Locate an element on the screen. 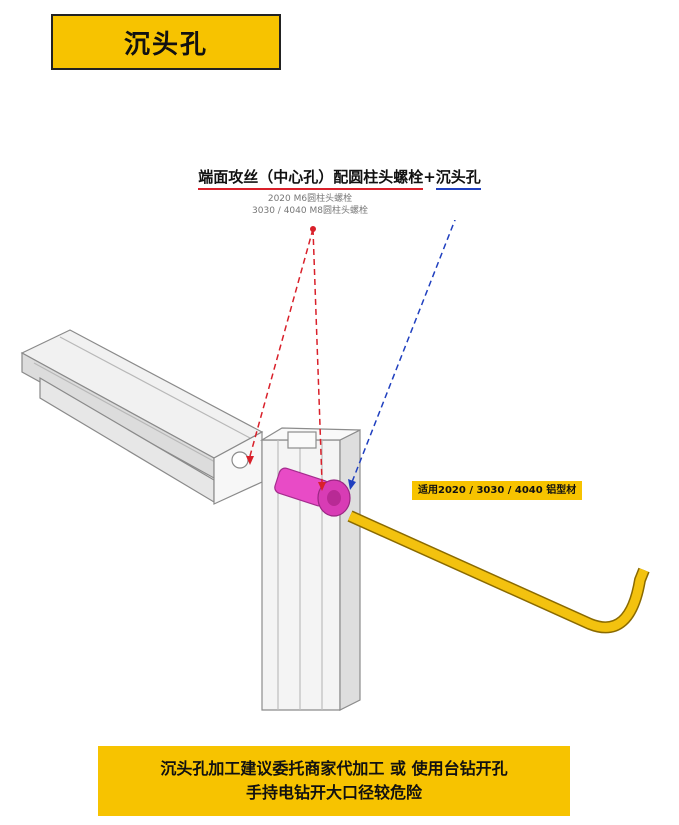  bolt-spec-notes: 2020 M6圆柱头螺栓 3030 / 4040 M8圆柱头螺栓 is located at coordinates (310, 205).